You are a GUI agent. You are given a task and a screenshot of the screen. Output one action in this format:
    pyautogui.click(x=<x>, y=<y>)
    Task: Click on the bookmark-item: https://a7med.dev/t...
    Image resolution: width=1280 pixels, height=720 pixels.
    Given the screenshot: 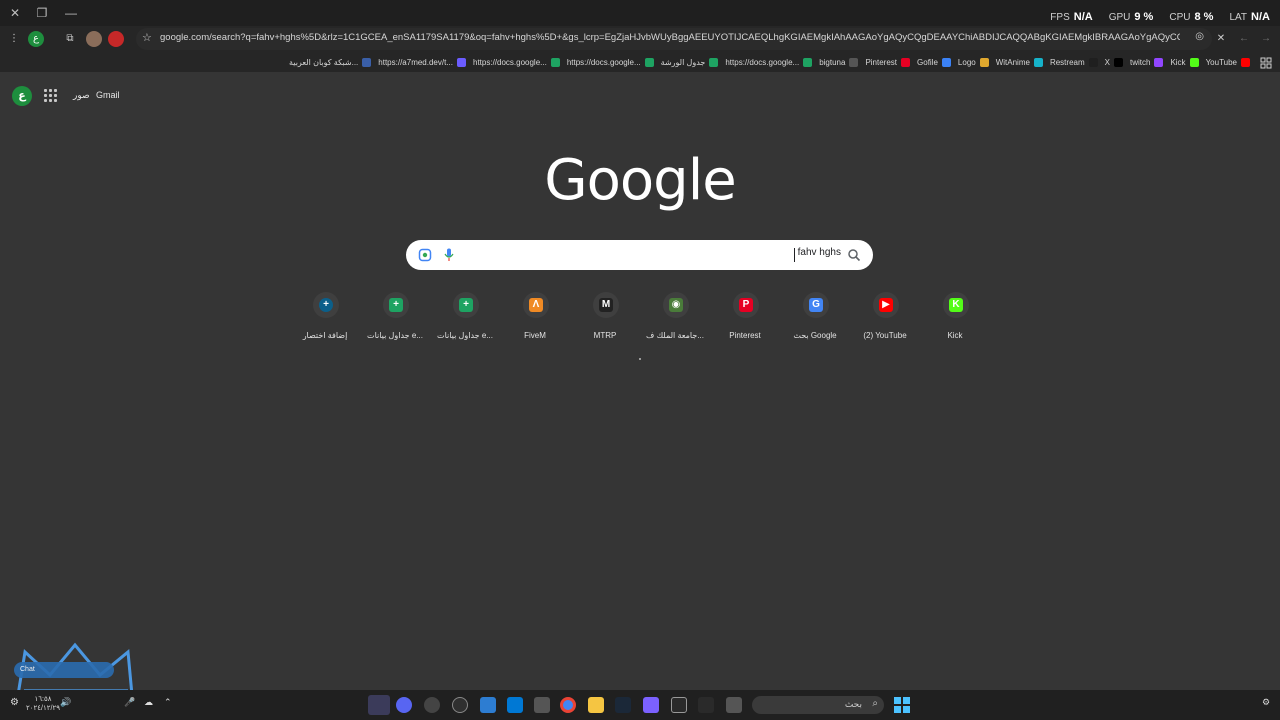 What is the action you would take?
    pyautogui.click(x=422, y=62)
    